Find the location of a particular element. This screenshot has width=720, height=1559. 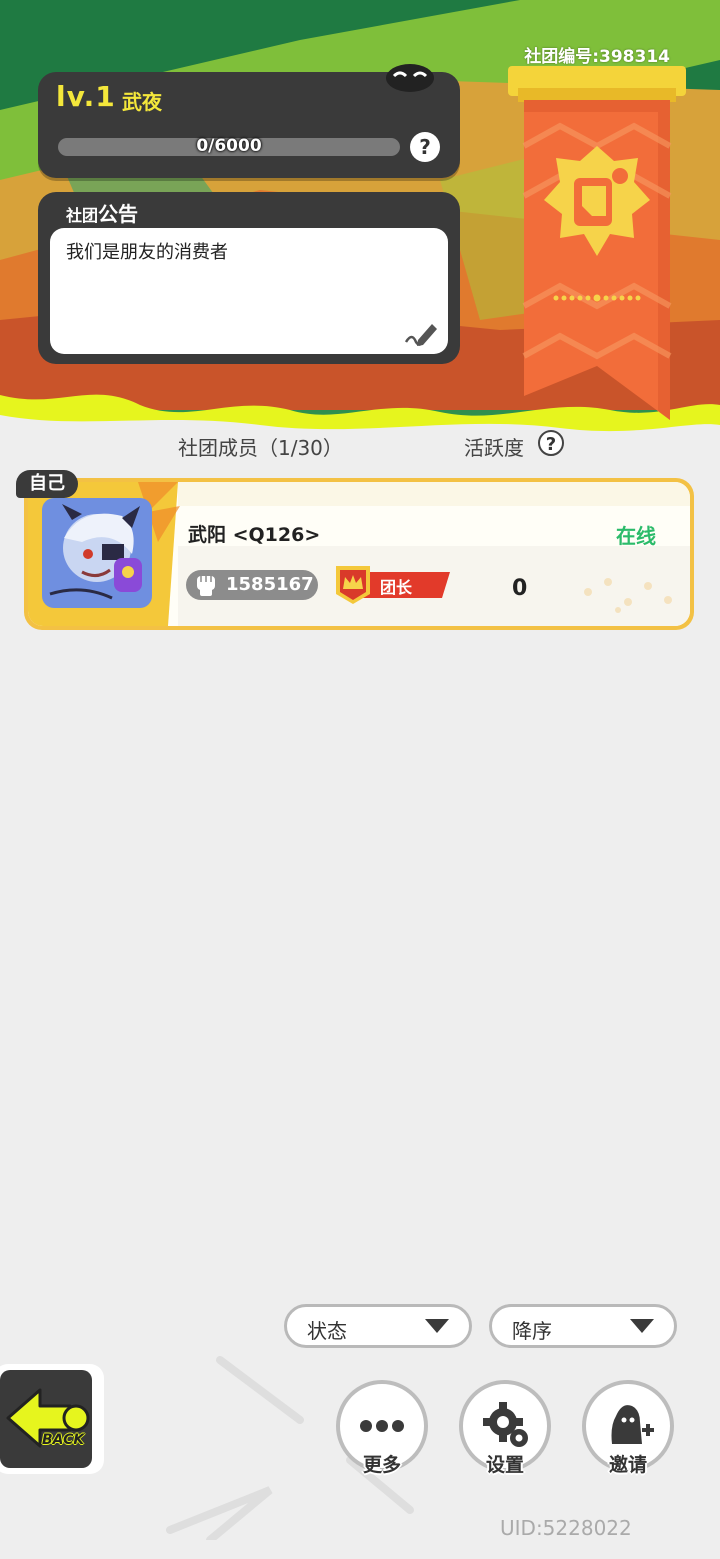

member-avatar is located at coordinates (97, 553).